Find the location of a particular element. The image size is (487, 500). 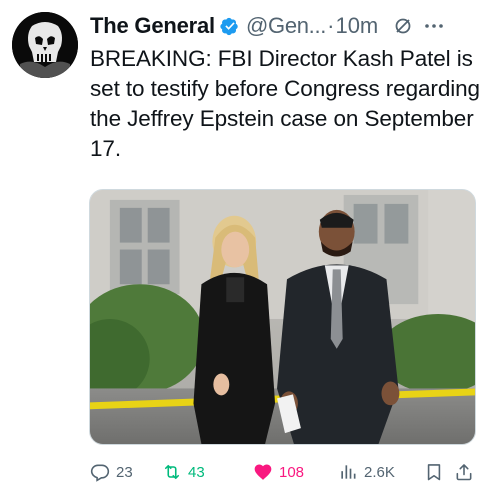

views-button: 2.6K is located at coordinates (366, 472).